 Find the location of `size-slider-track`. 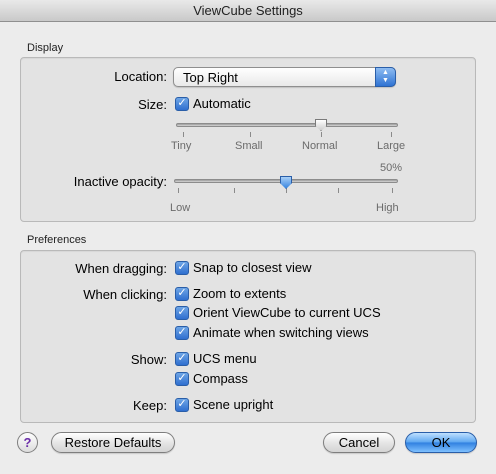

size-slider-track is located at coordinates (287, 125).